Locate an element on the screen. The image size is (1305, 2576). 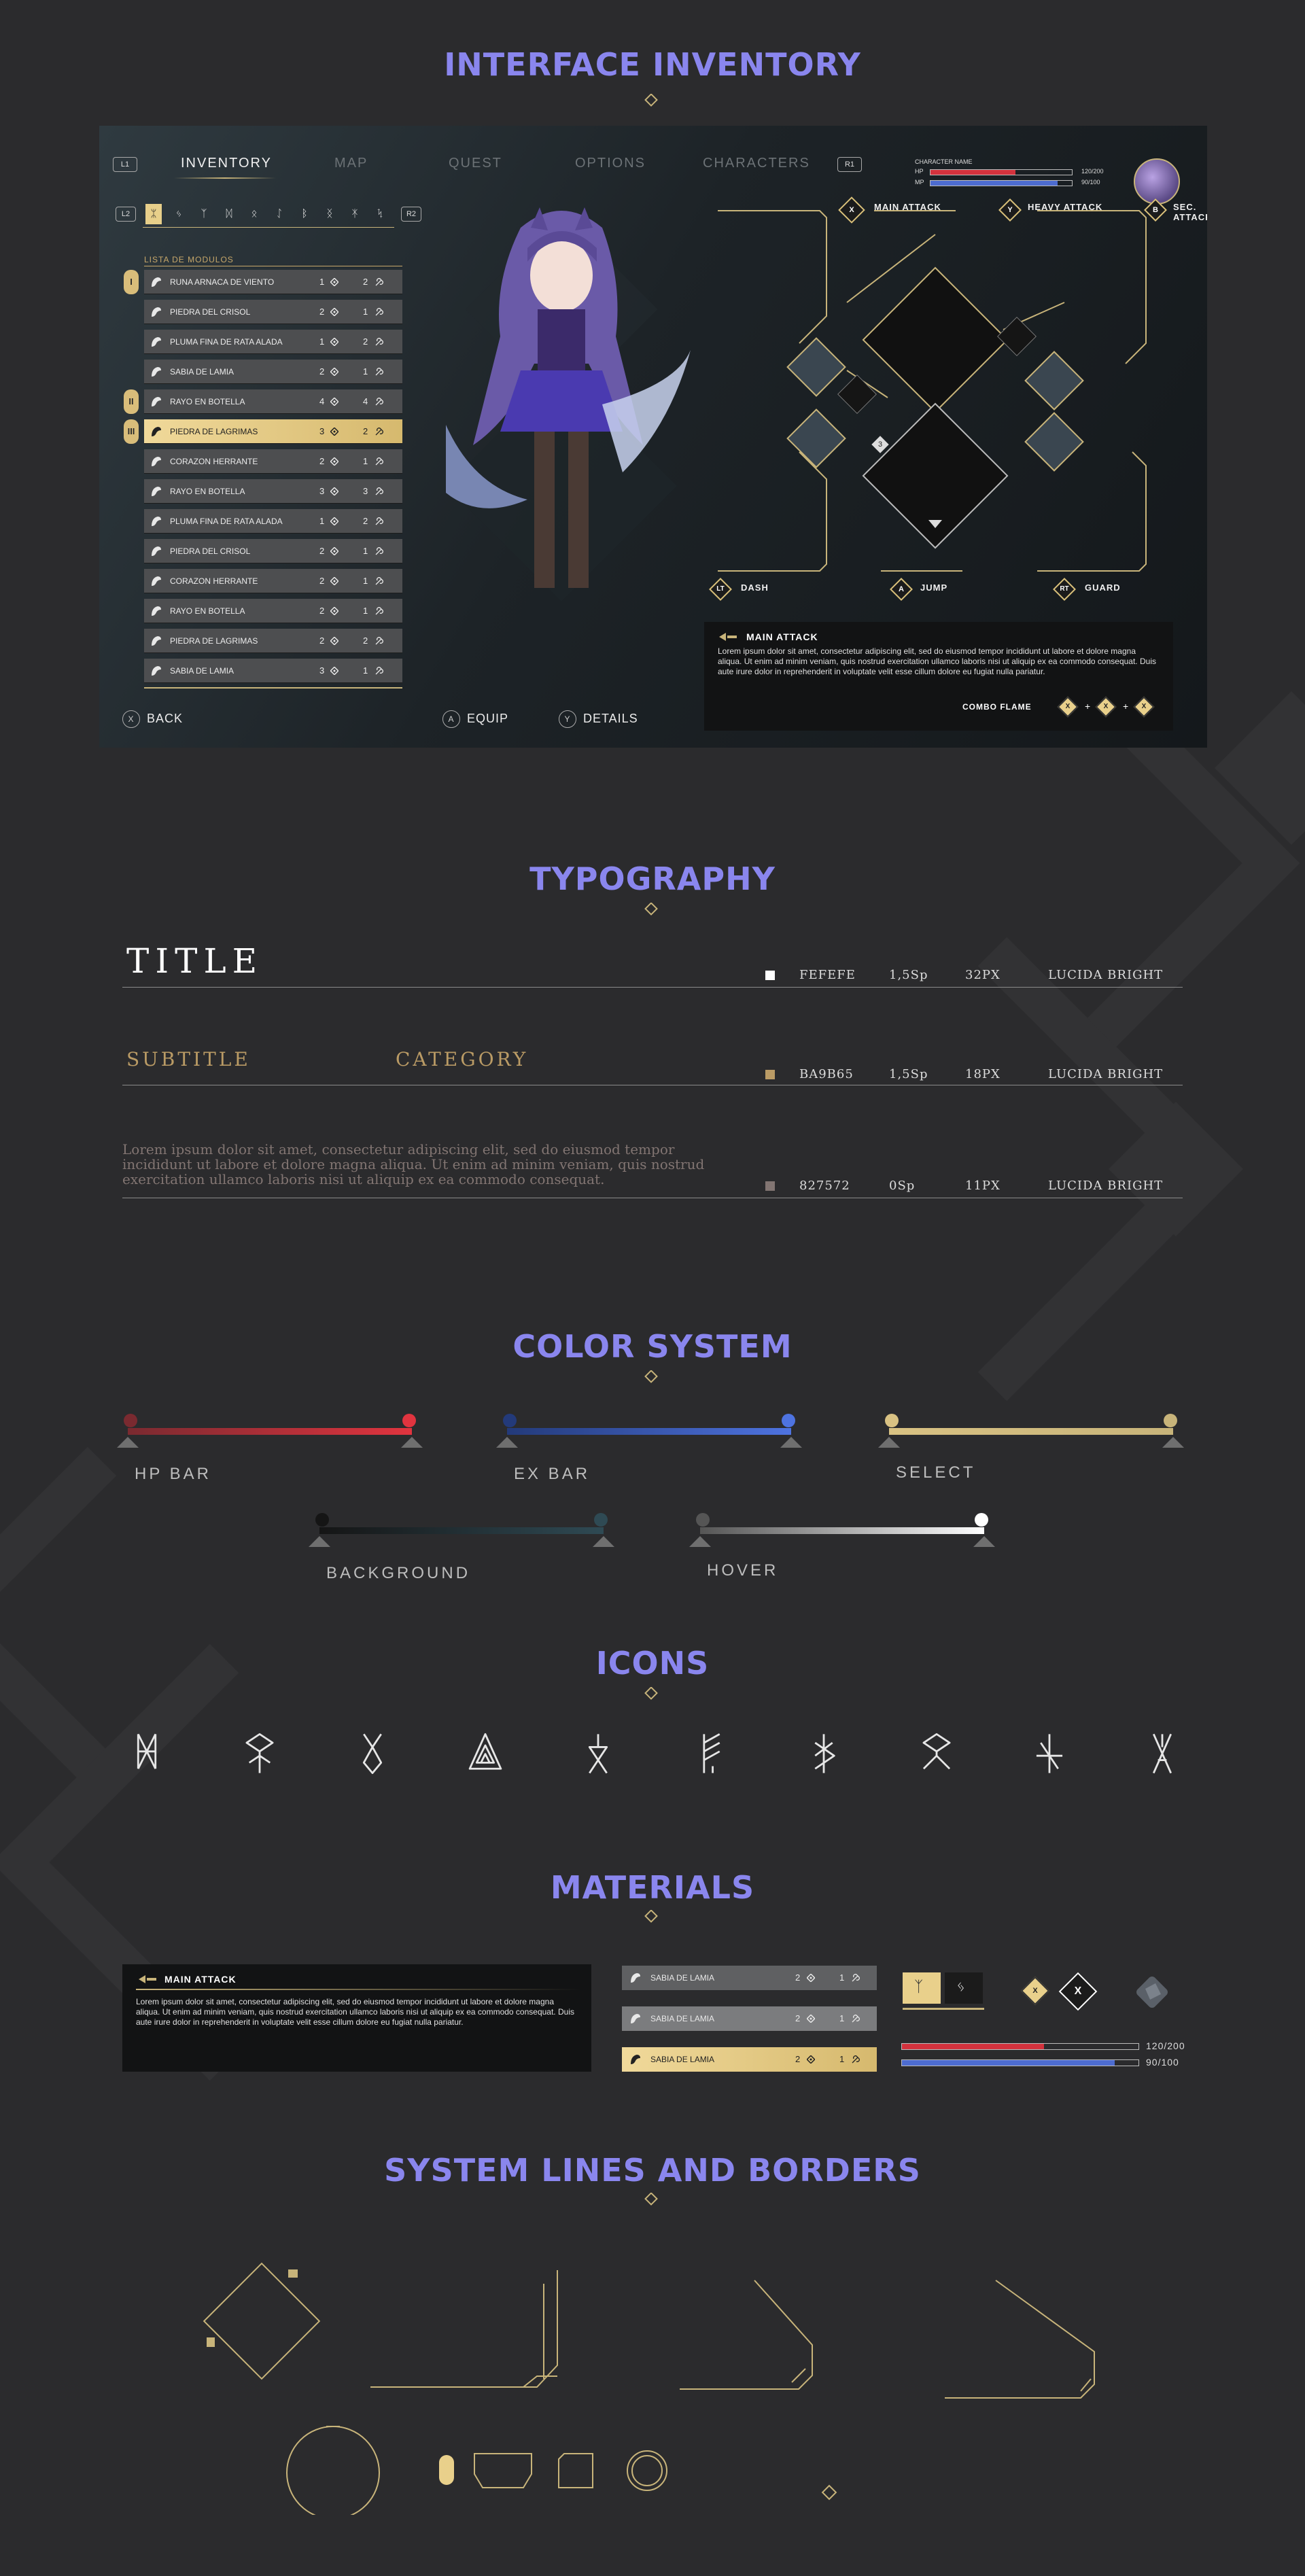
heavy-attack-key: Y is located at coordinates (1010, 210).